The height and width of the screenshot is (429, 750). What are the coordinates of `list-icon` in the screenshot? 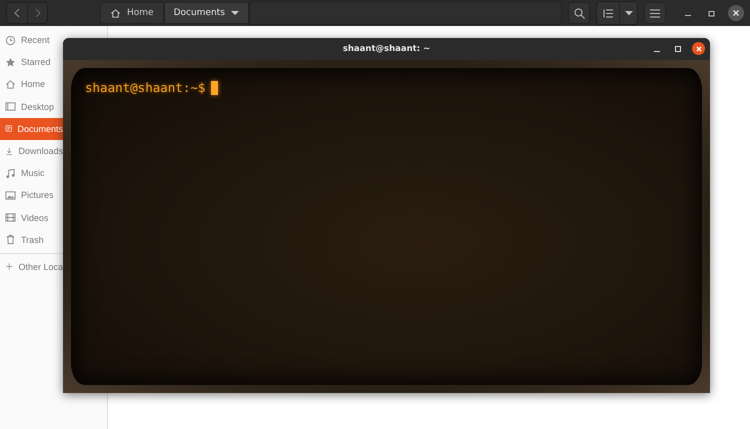 It's located at (608, 13).